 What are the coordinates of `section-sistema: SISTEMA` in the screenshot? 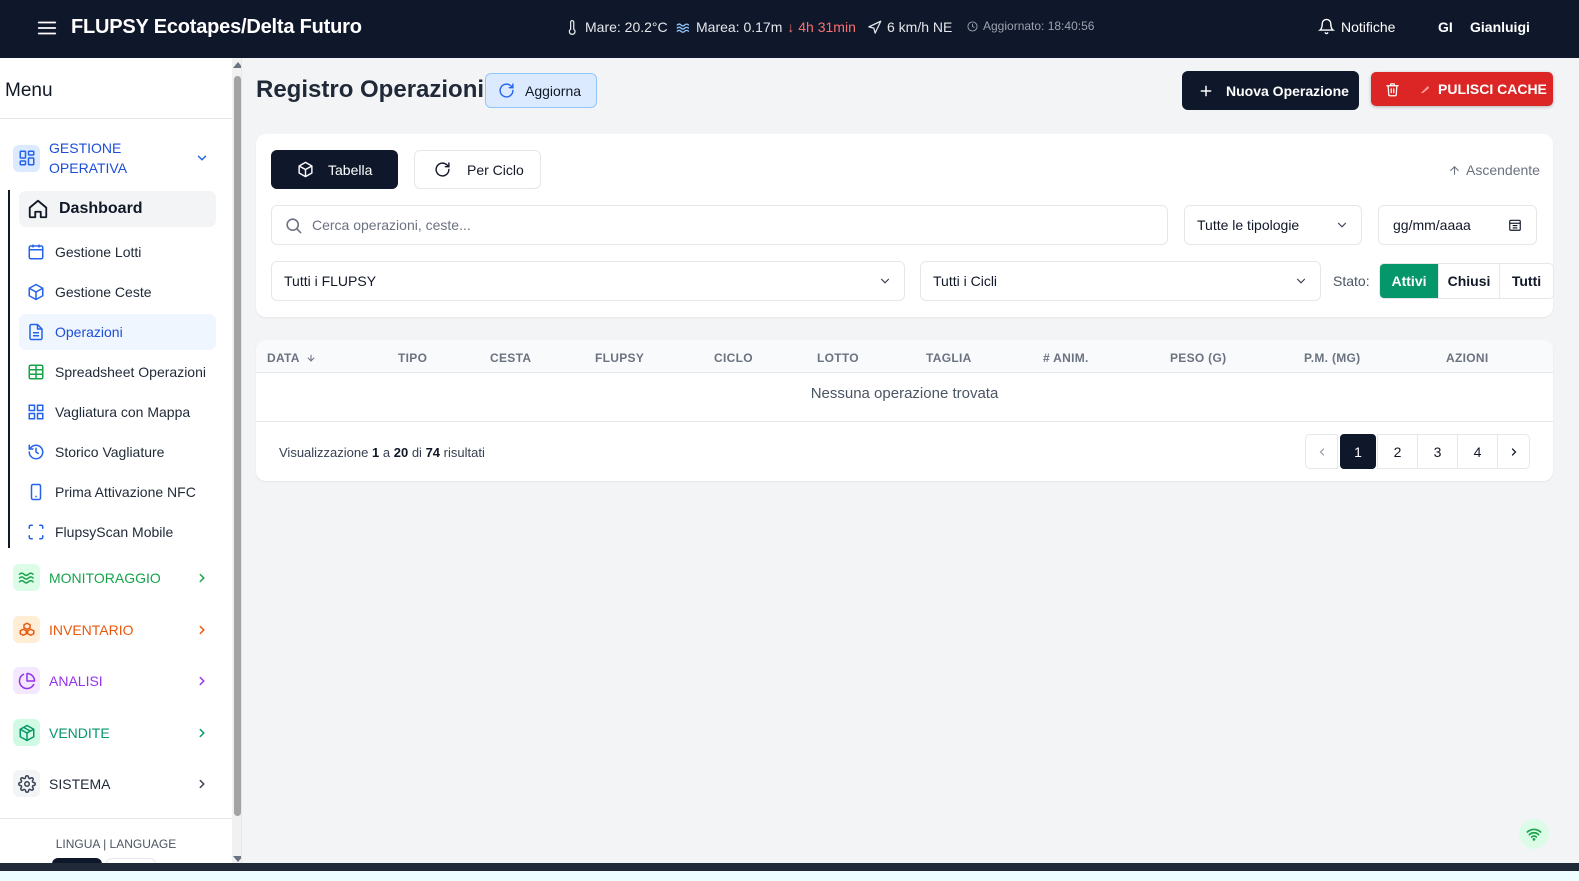 It's located at (111, 783).